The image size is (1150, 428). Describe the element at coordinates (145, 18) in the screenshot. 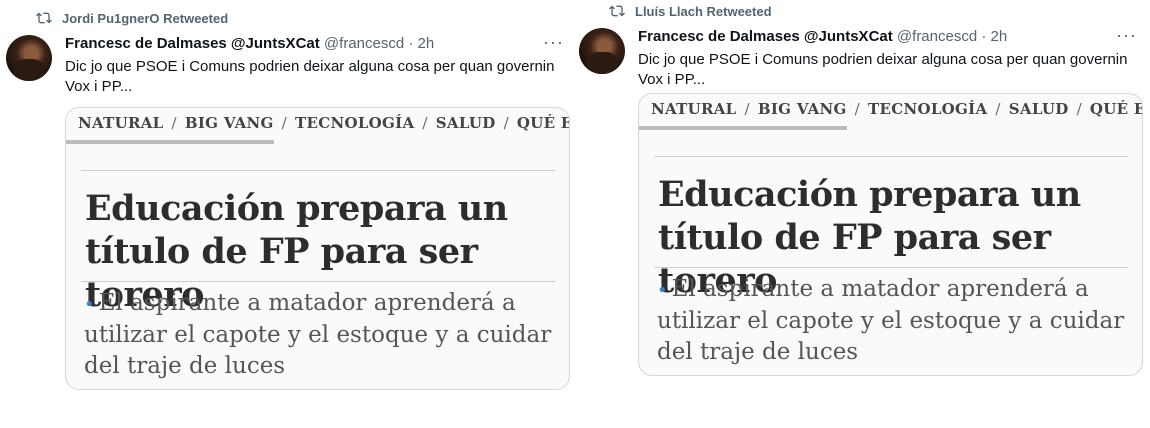

I see `retweeted-by: Jordi Pu1gnerO Retweeted` at that location.